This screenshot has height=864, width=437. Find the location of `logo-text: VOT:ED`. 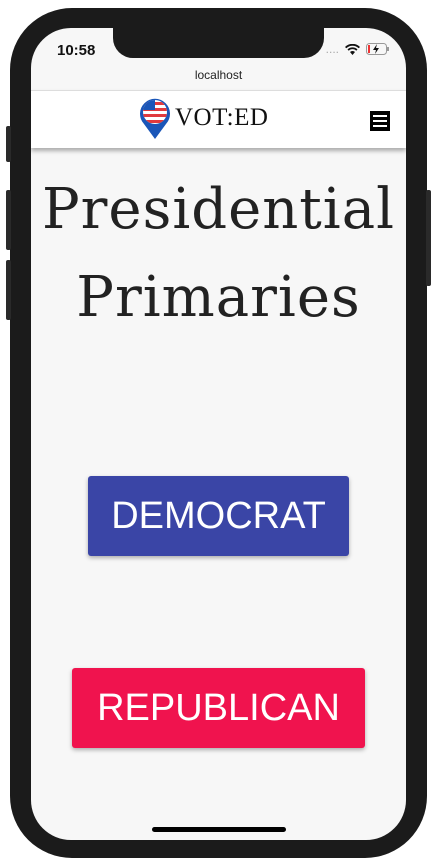

logo-text: VOT:ED is located at coordinates (222, 117).